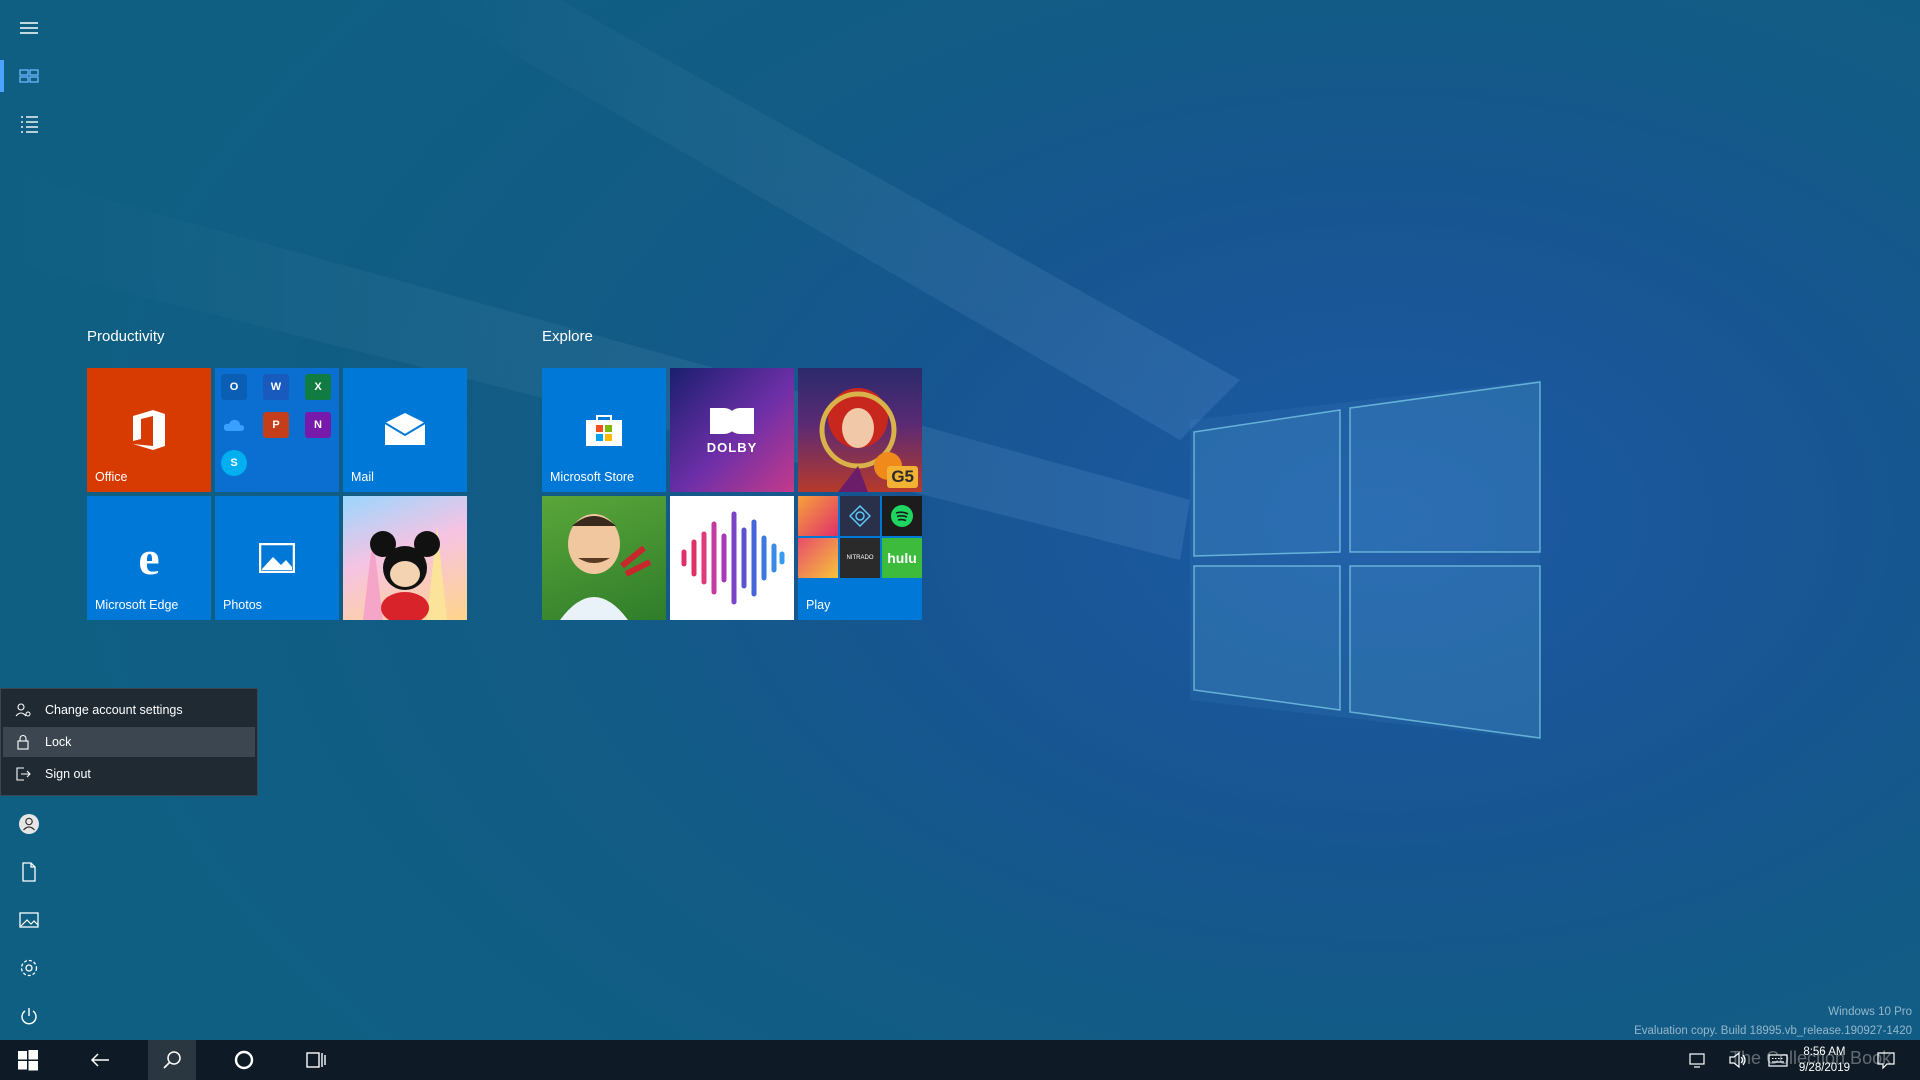  What do you see at coordinates (23, 742) in the screenshot?
I see `lock-icon` at bounding box center [23, 742].